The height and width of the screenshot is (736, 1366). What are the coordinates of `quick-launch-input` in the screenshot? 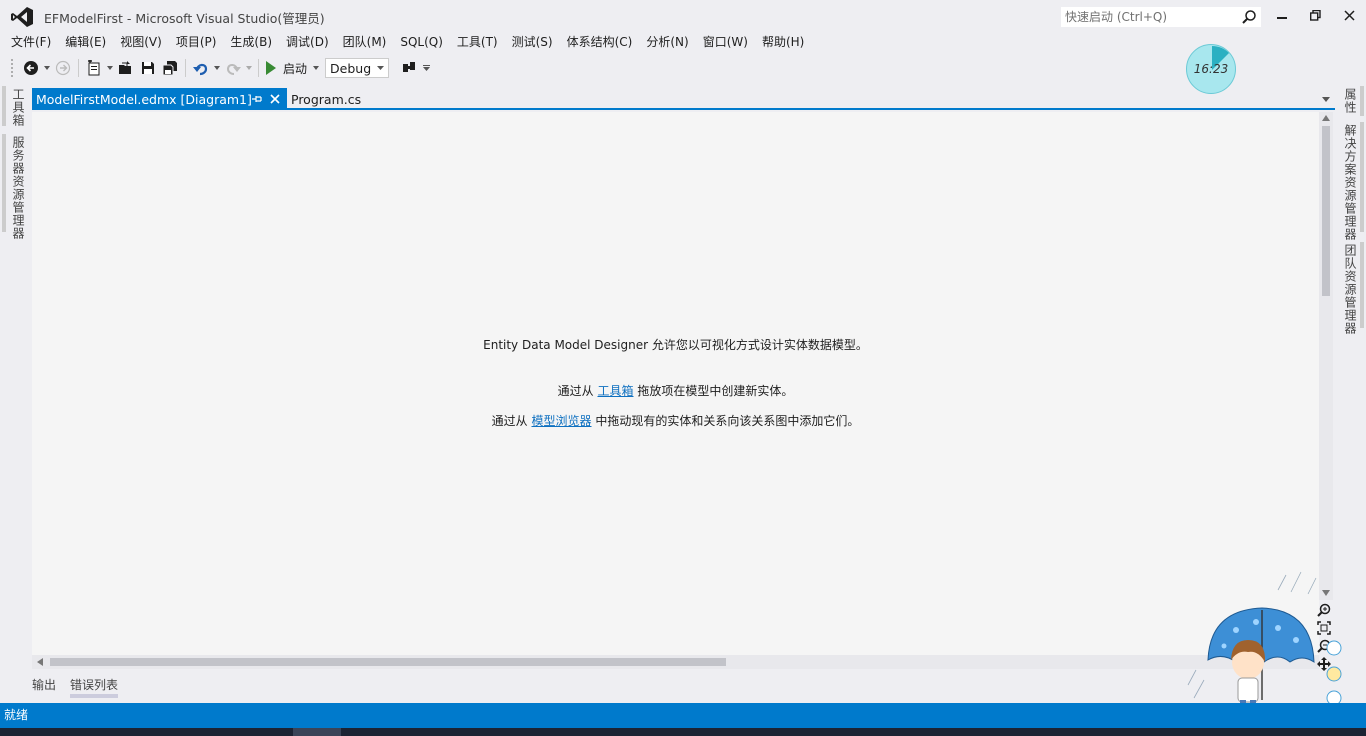 It's located at (1149, 17).